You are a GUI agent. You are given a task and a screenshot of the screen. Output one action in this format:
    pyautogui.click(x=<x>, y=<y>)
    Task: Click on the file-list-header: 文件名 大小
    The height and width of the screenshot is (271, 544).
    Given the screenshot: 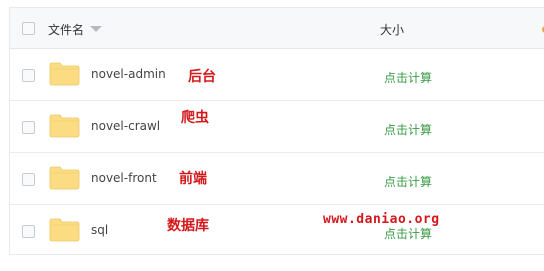 What is the action you would take?
    pyautogui.click(x=277, y=28)
    